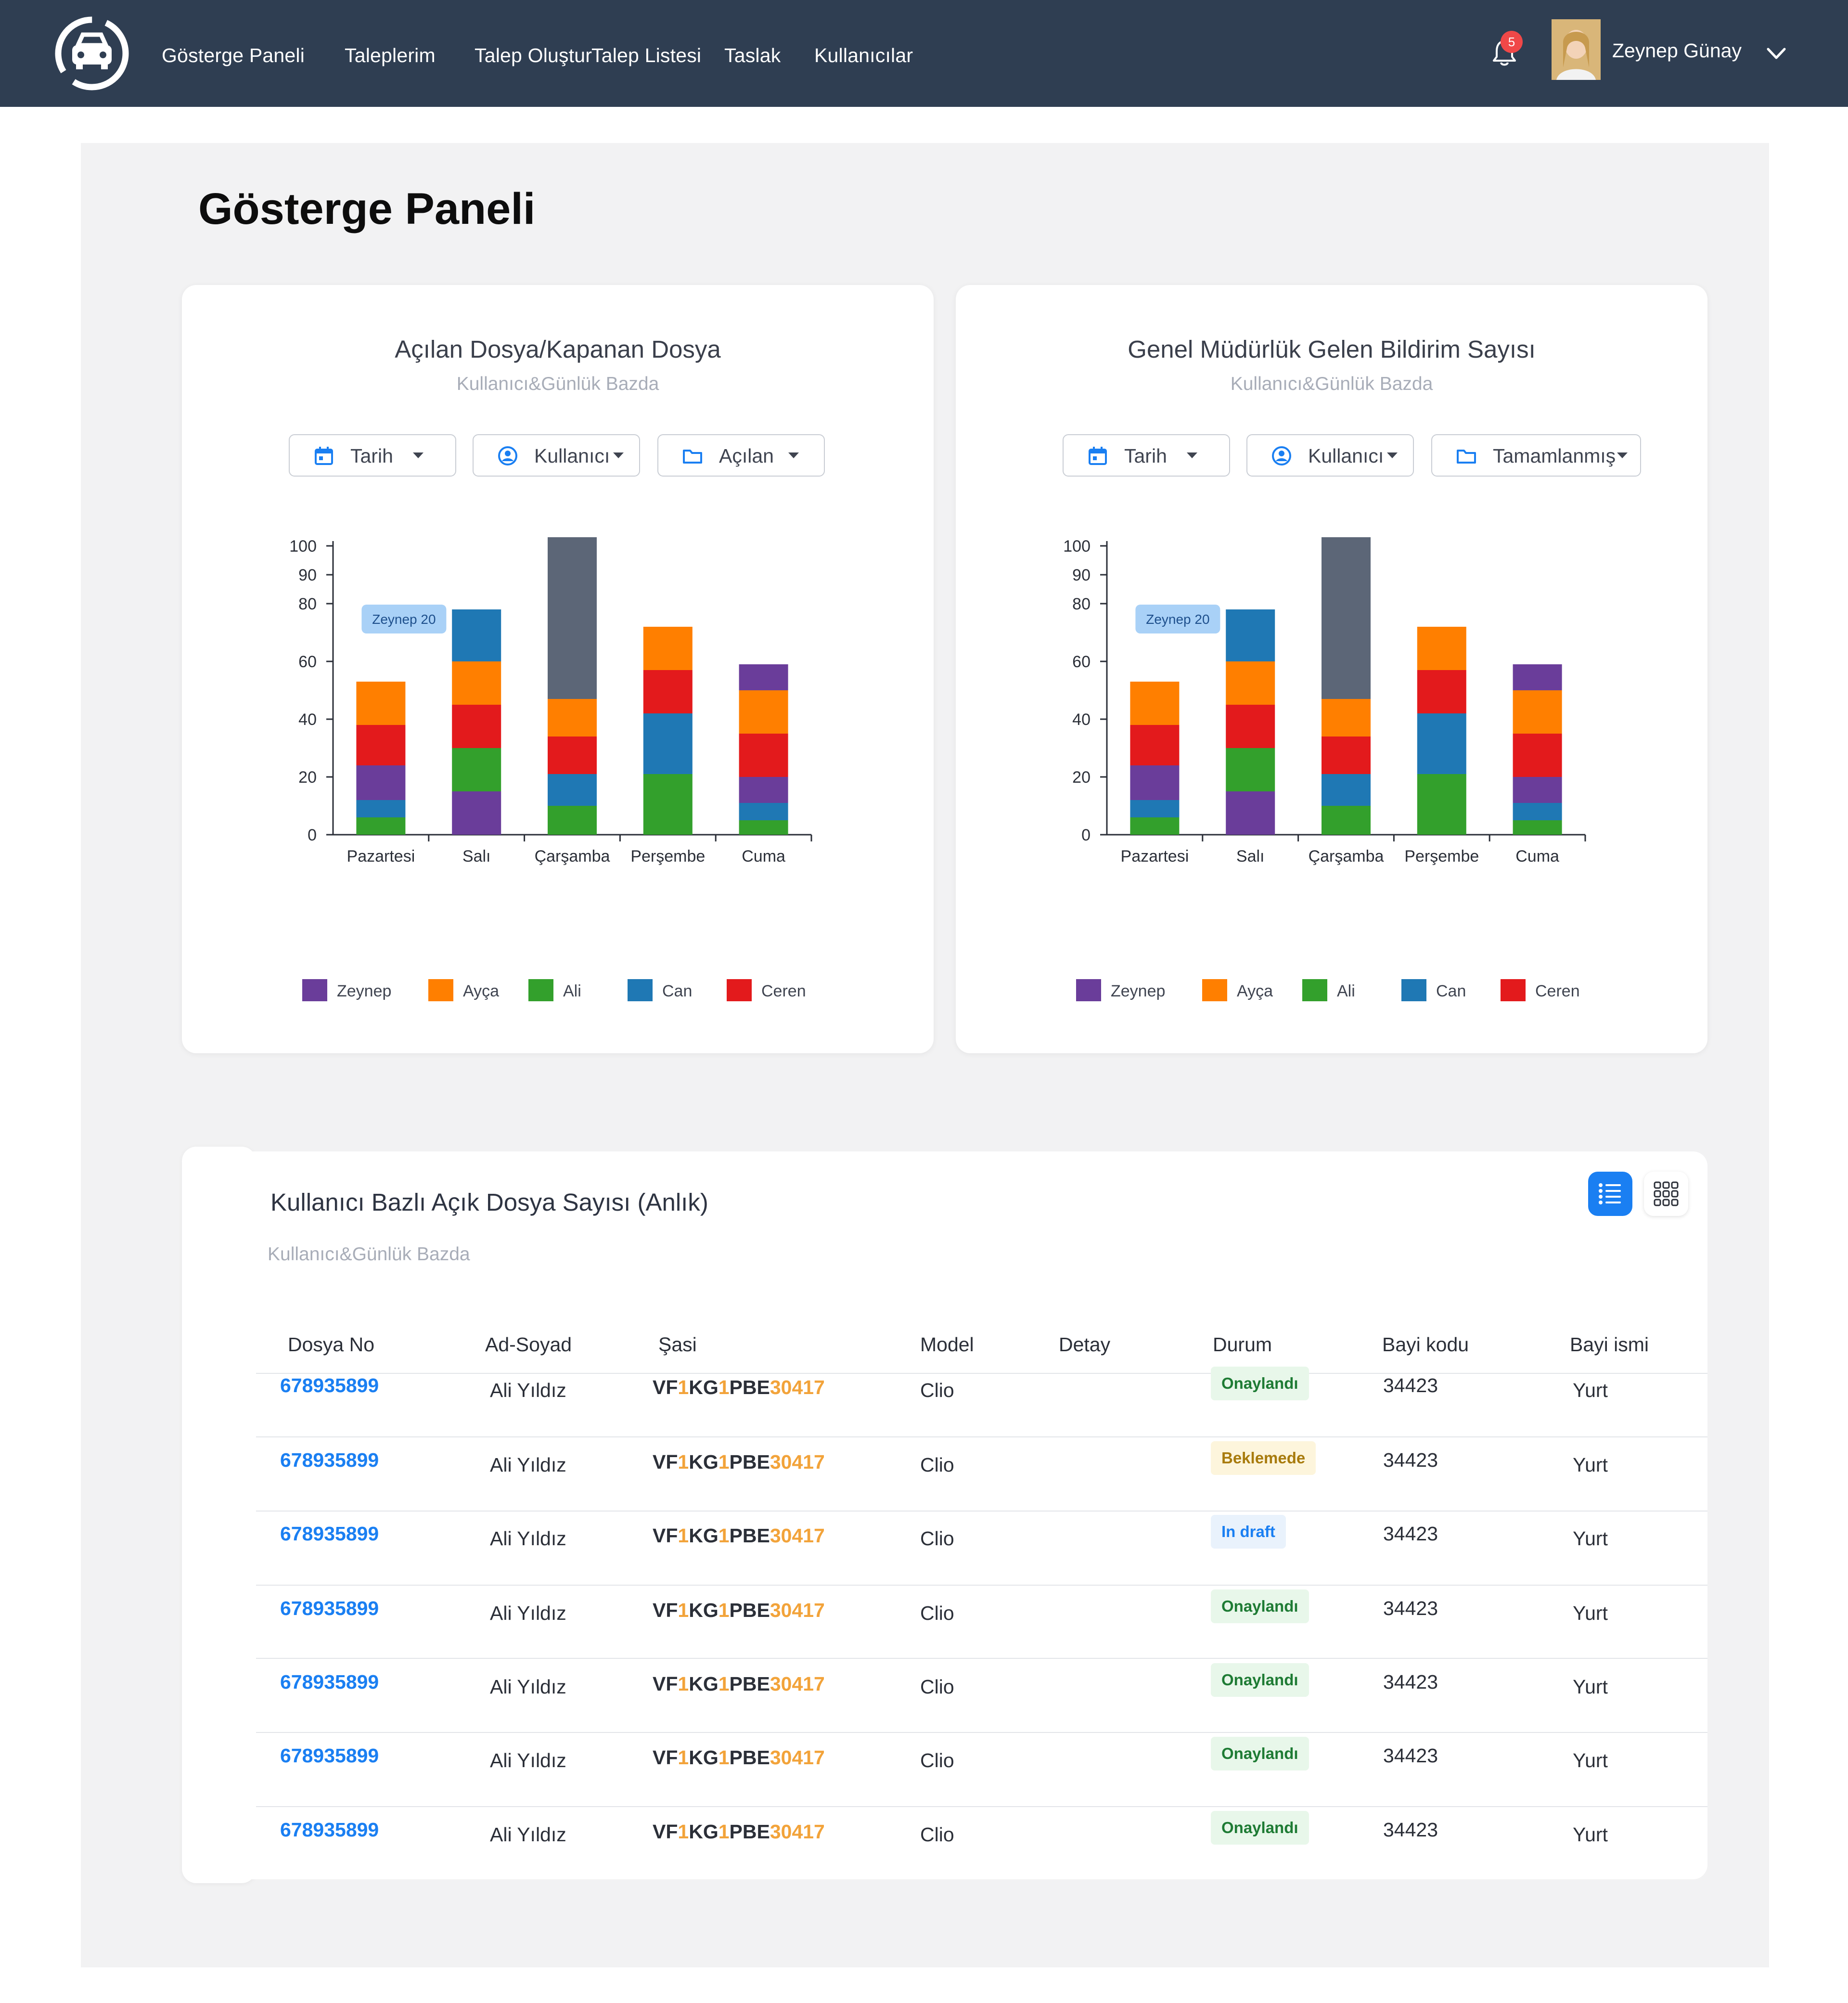  Describe the element at coordinates (92, 53) in the screenshot. I see `car-service-logo-icon` at that location.